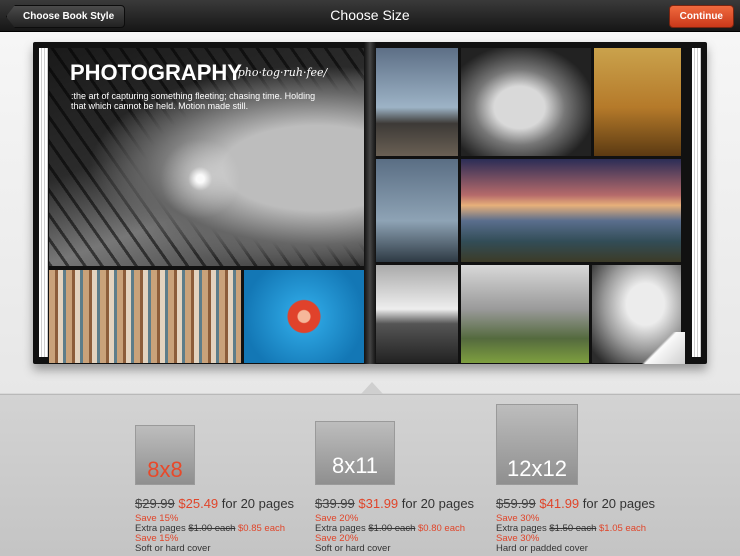  What do you see at coordinates (637, 102) in the screenshot?
I see `tree-photo` at bounding box center [637, 102].